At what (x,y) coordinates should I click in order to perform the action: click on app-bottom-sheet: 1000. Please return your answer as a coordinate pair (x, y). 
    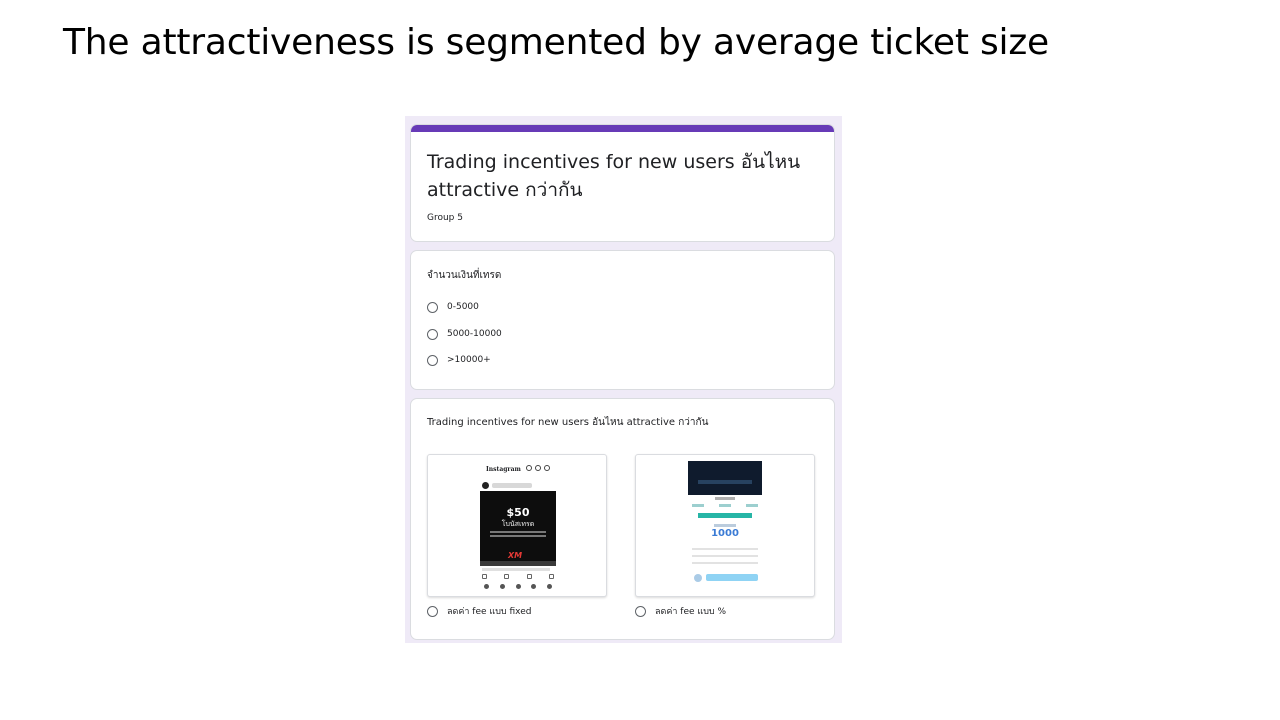
    Looking at the image, I should click on (725, 543).